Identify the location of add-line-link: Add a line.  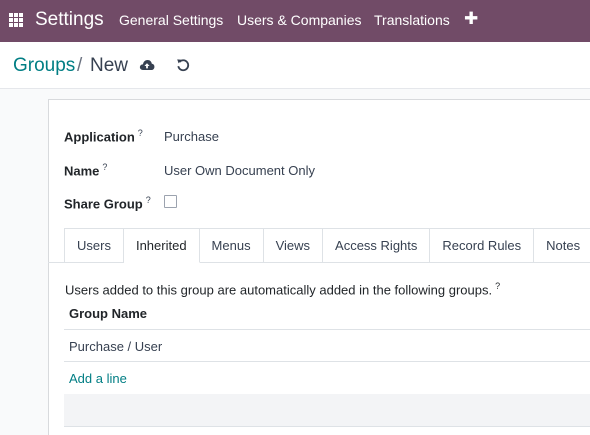
(98, 378).